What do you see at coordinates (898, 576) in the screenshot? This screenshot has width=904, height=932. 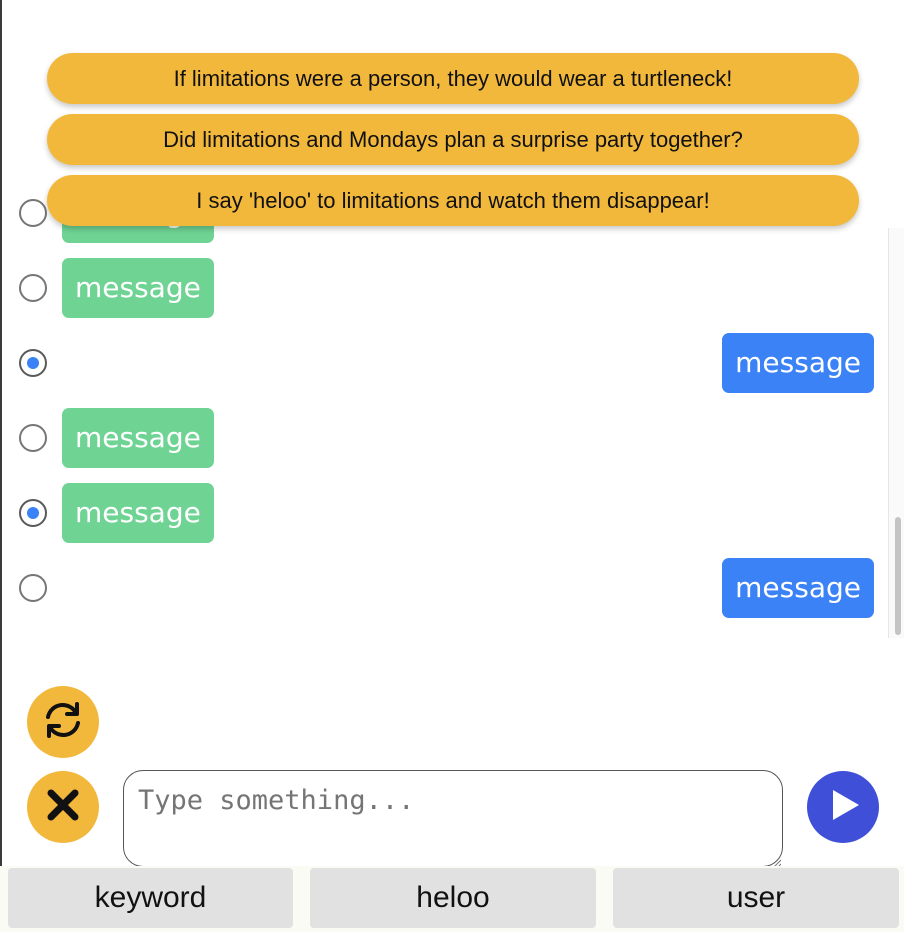 I see `scrollbar-thumb` at bounding box center [898, 576].